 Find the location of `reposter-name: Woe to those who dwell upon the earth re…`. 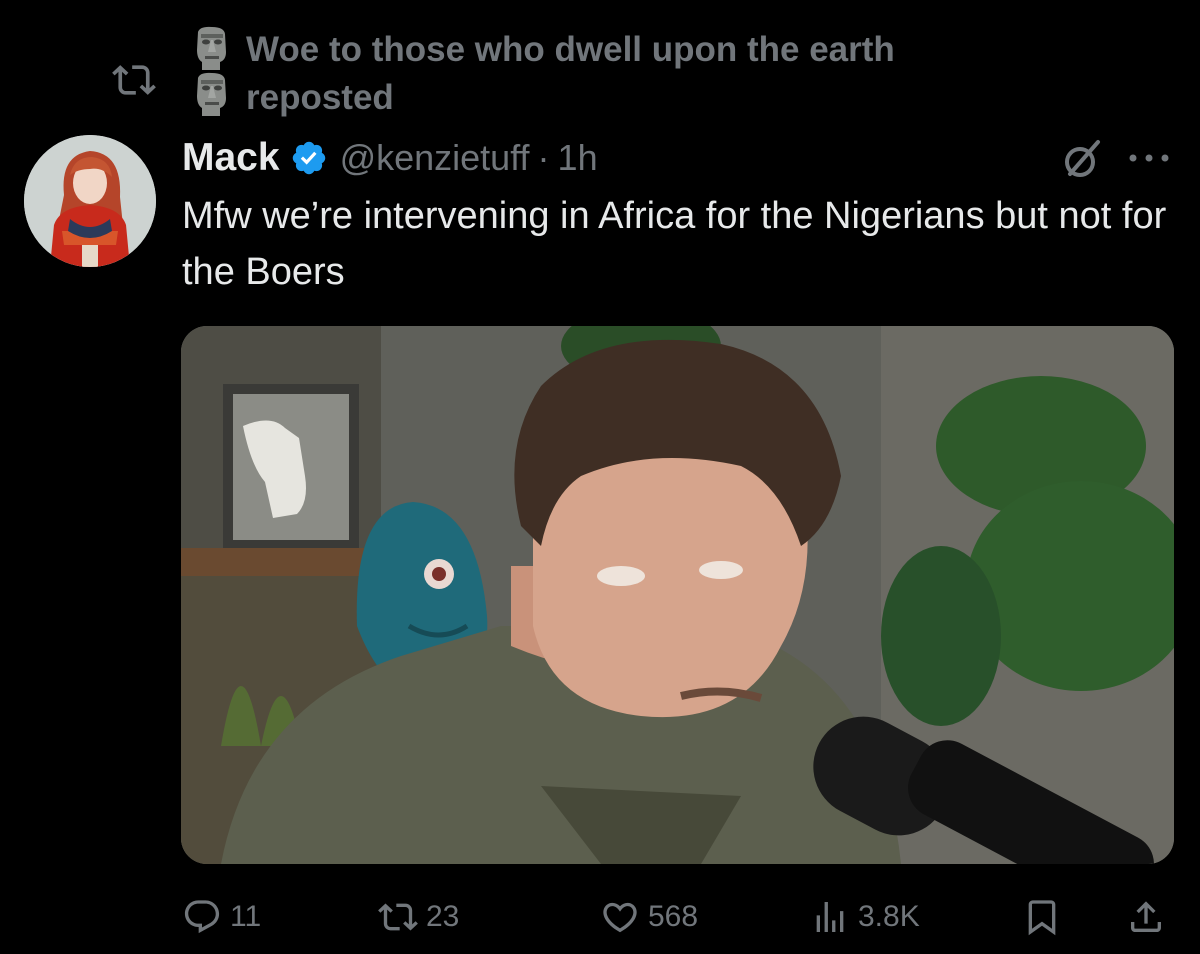

reposter-name: Woe to those who dwell upon the earth re… is located at coordinates (570, 74).